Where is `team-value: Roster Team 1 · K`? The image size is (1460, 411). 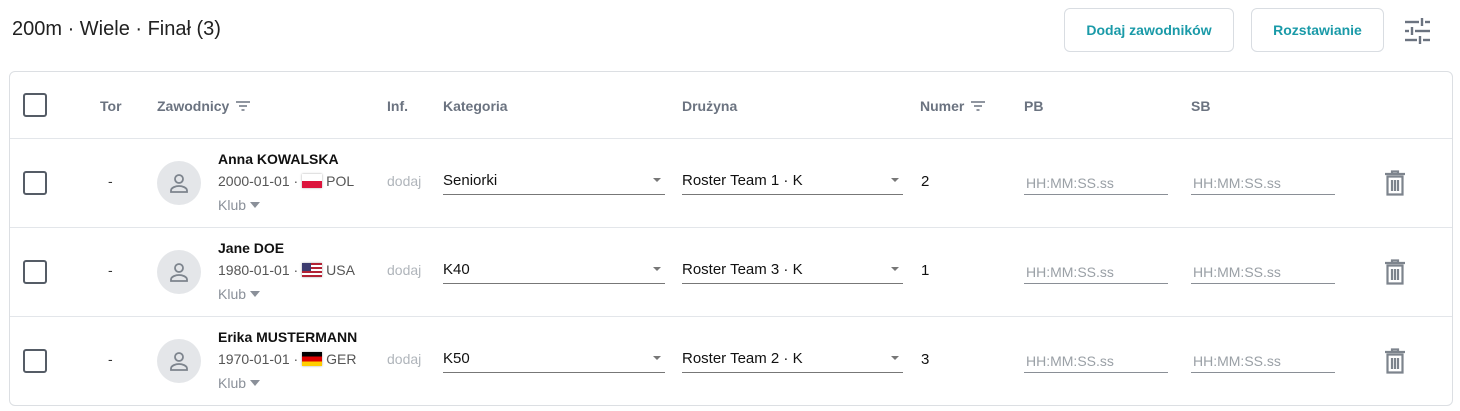
team-value: Roster Team 1 · K is located at coordinates (742, 180).